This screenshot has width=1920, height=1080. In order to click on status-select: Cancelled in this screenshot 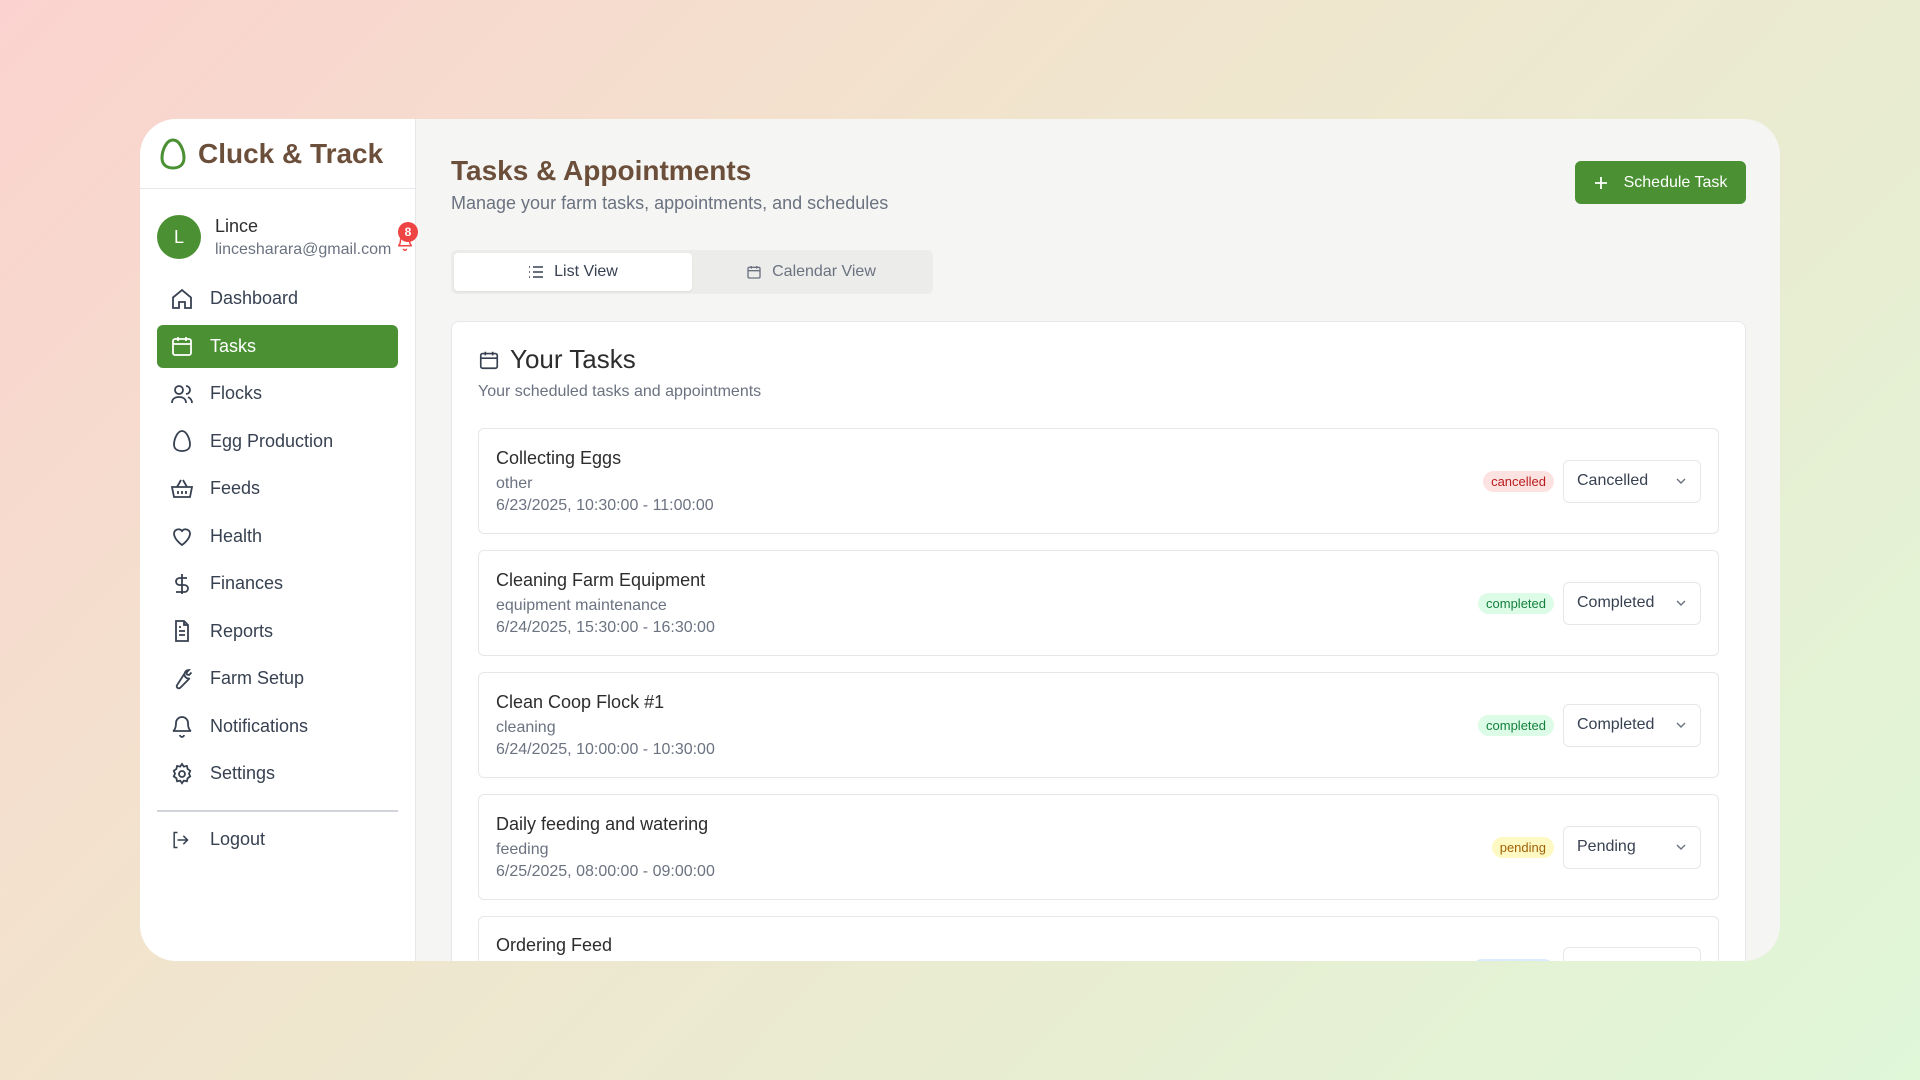, I will do `click(1632, 481)`.